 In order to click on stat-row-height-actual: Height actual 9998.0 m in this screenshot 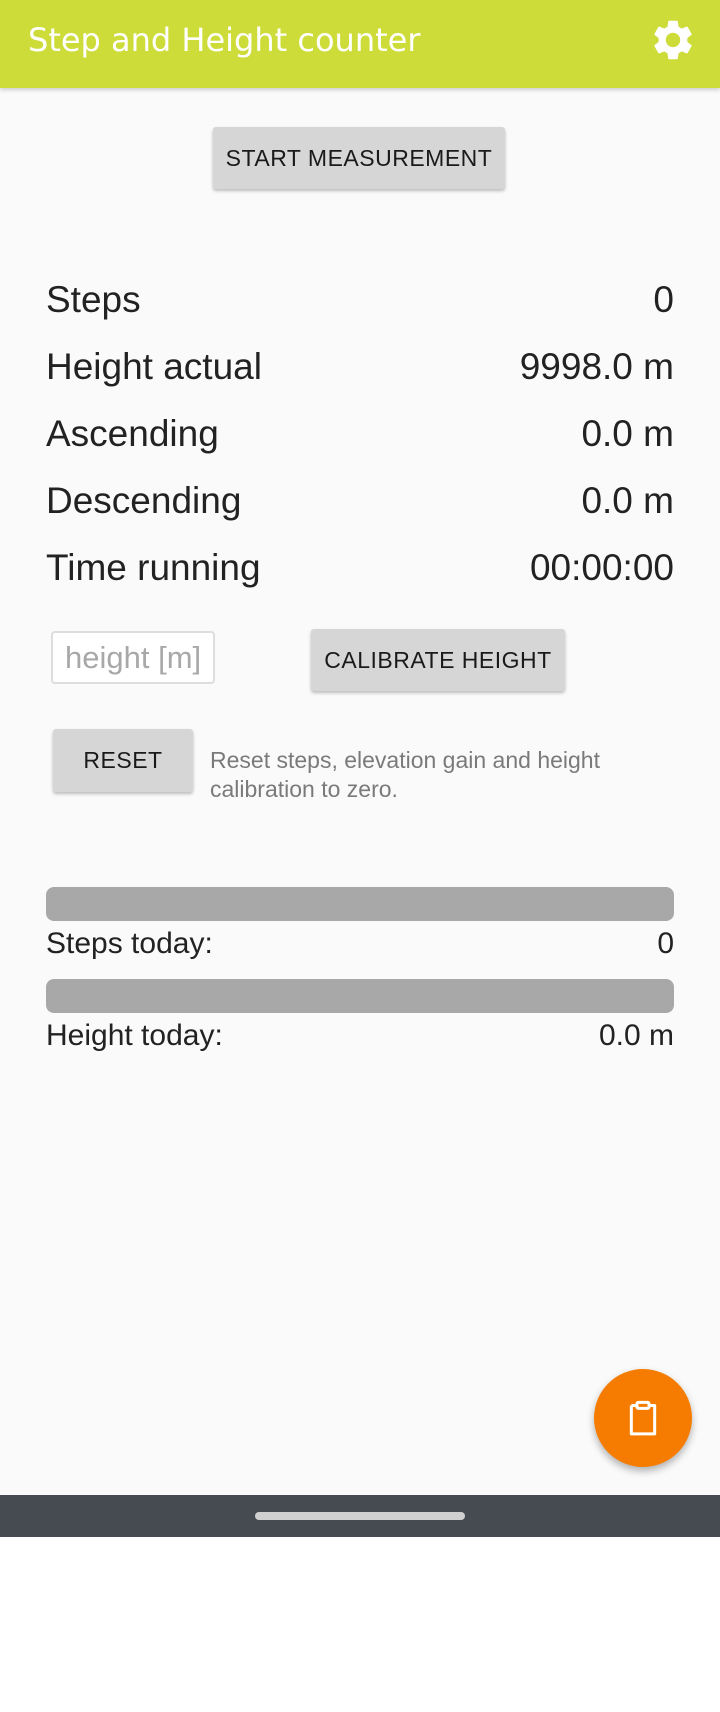, I will do `click(360, 371)`.